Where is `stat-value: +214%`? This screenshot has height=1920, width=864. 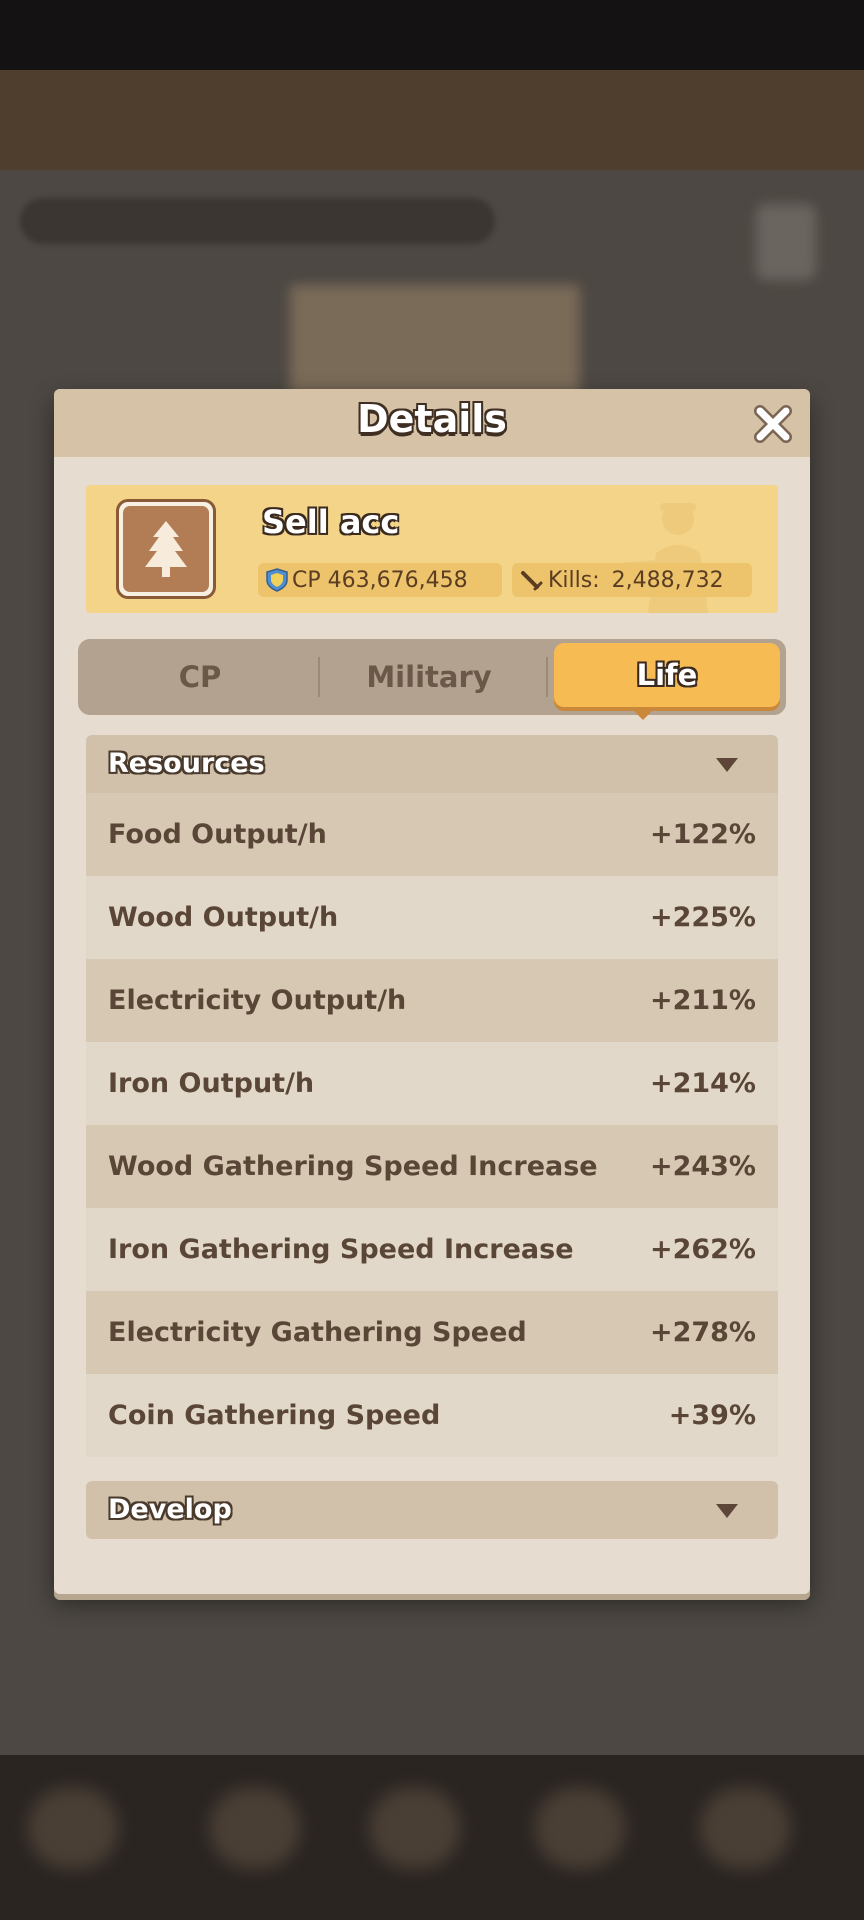 stat-value: +214% is located at coordinates (702, 1083).